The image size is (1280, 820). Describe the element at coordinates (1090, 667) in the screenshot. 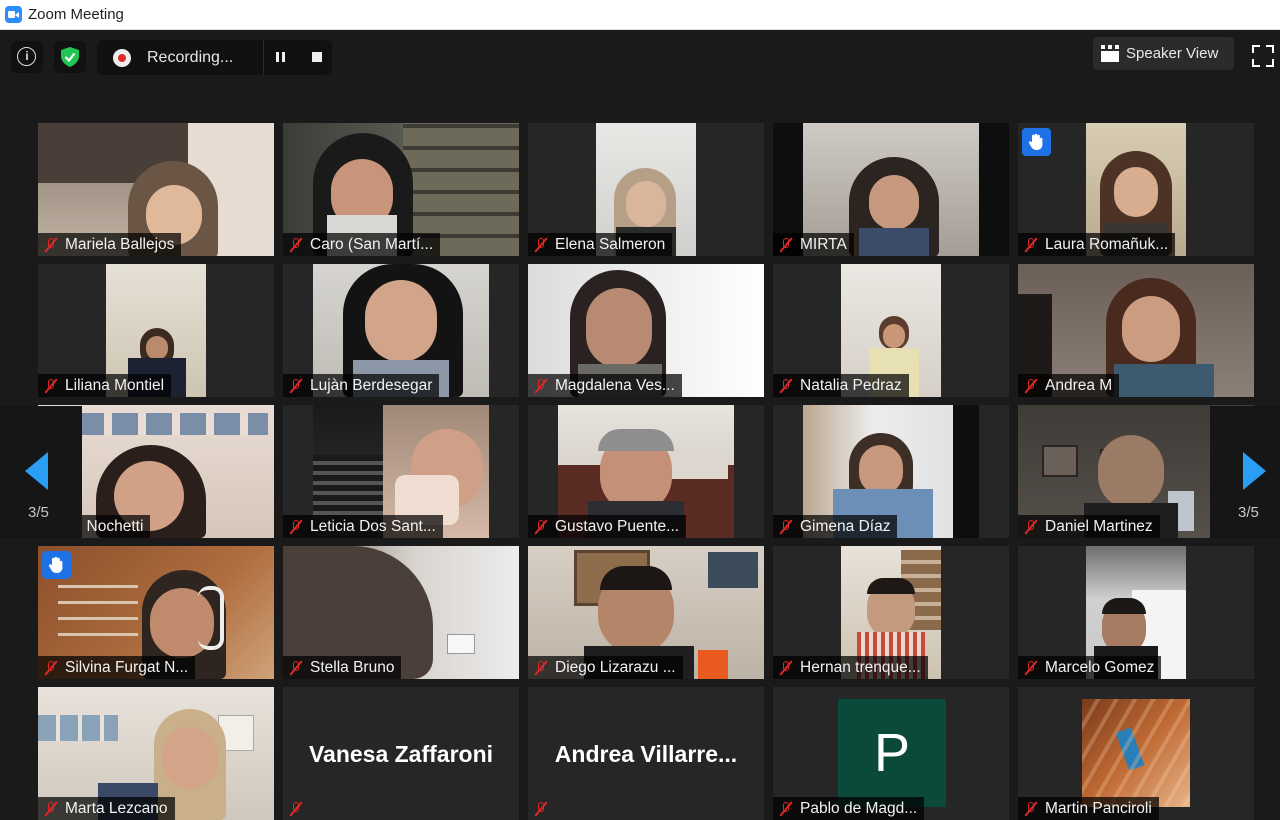

I see `name-label: Marcelo Gomez` at that location.